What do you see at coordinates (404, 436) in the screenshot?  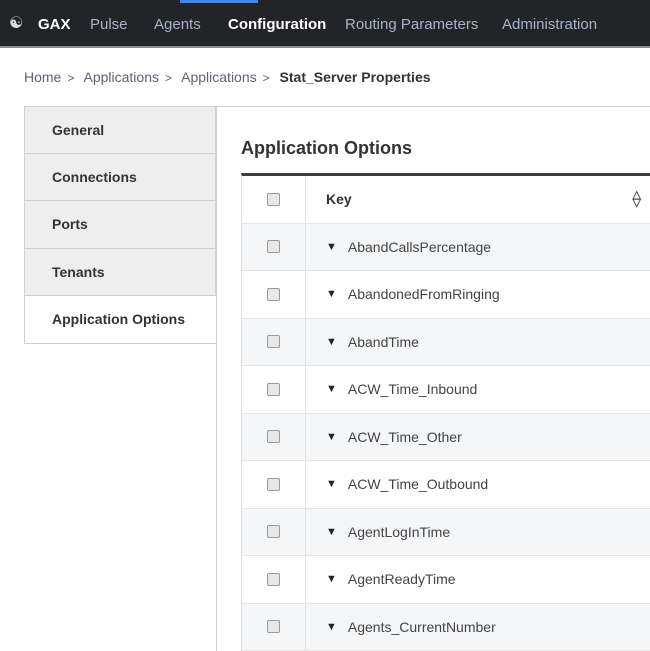 I see `option-key: ACW_Time_Other` at bounding box center [404, 436].